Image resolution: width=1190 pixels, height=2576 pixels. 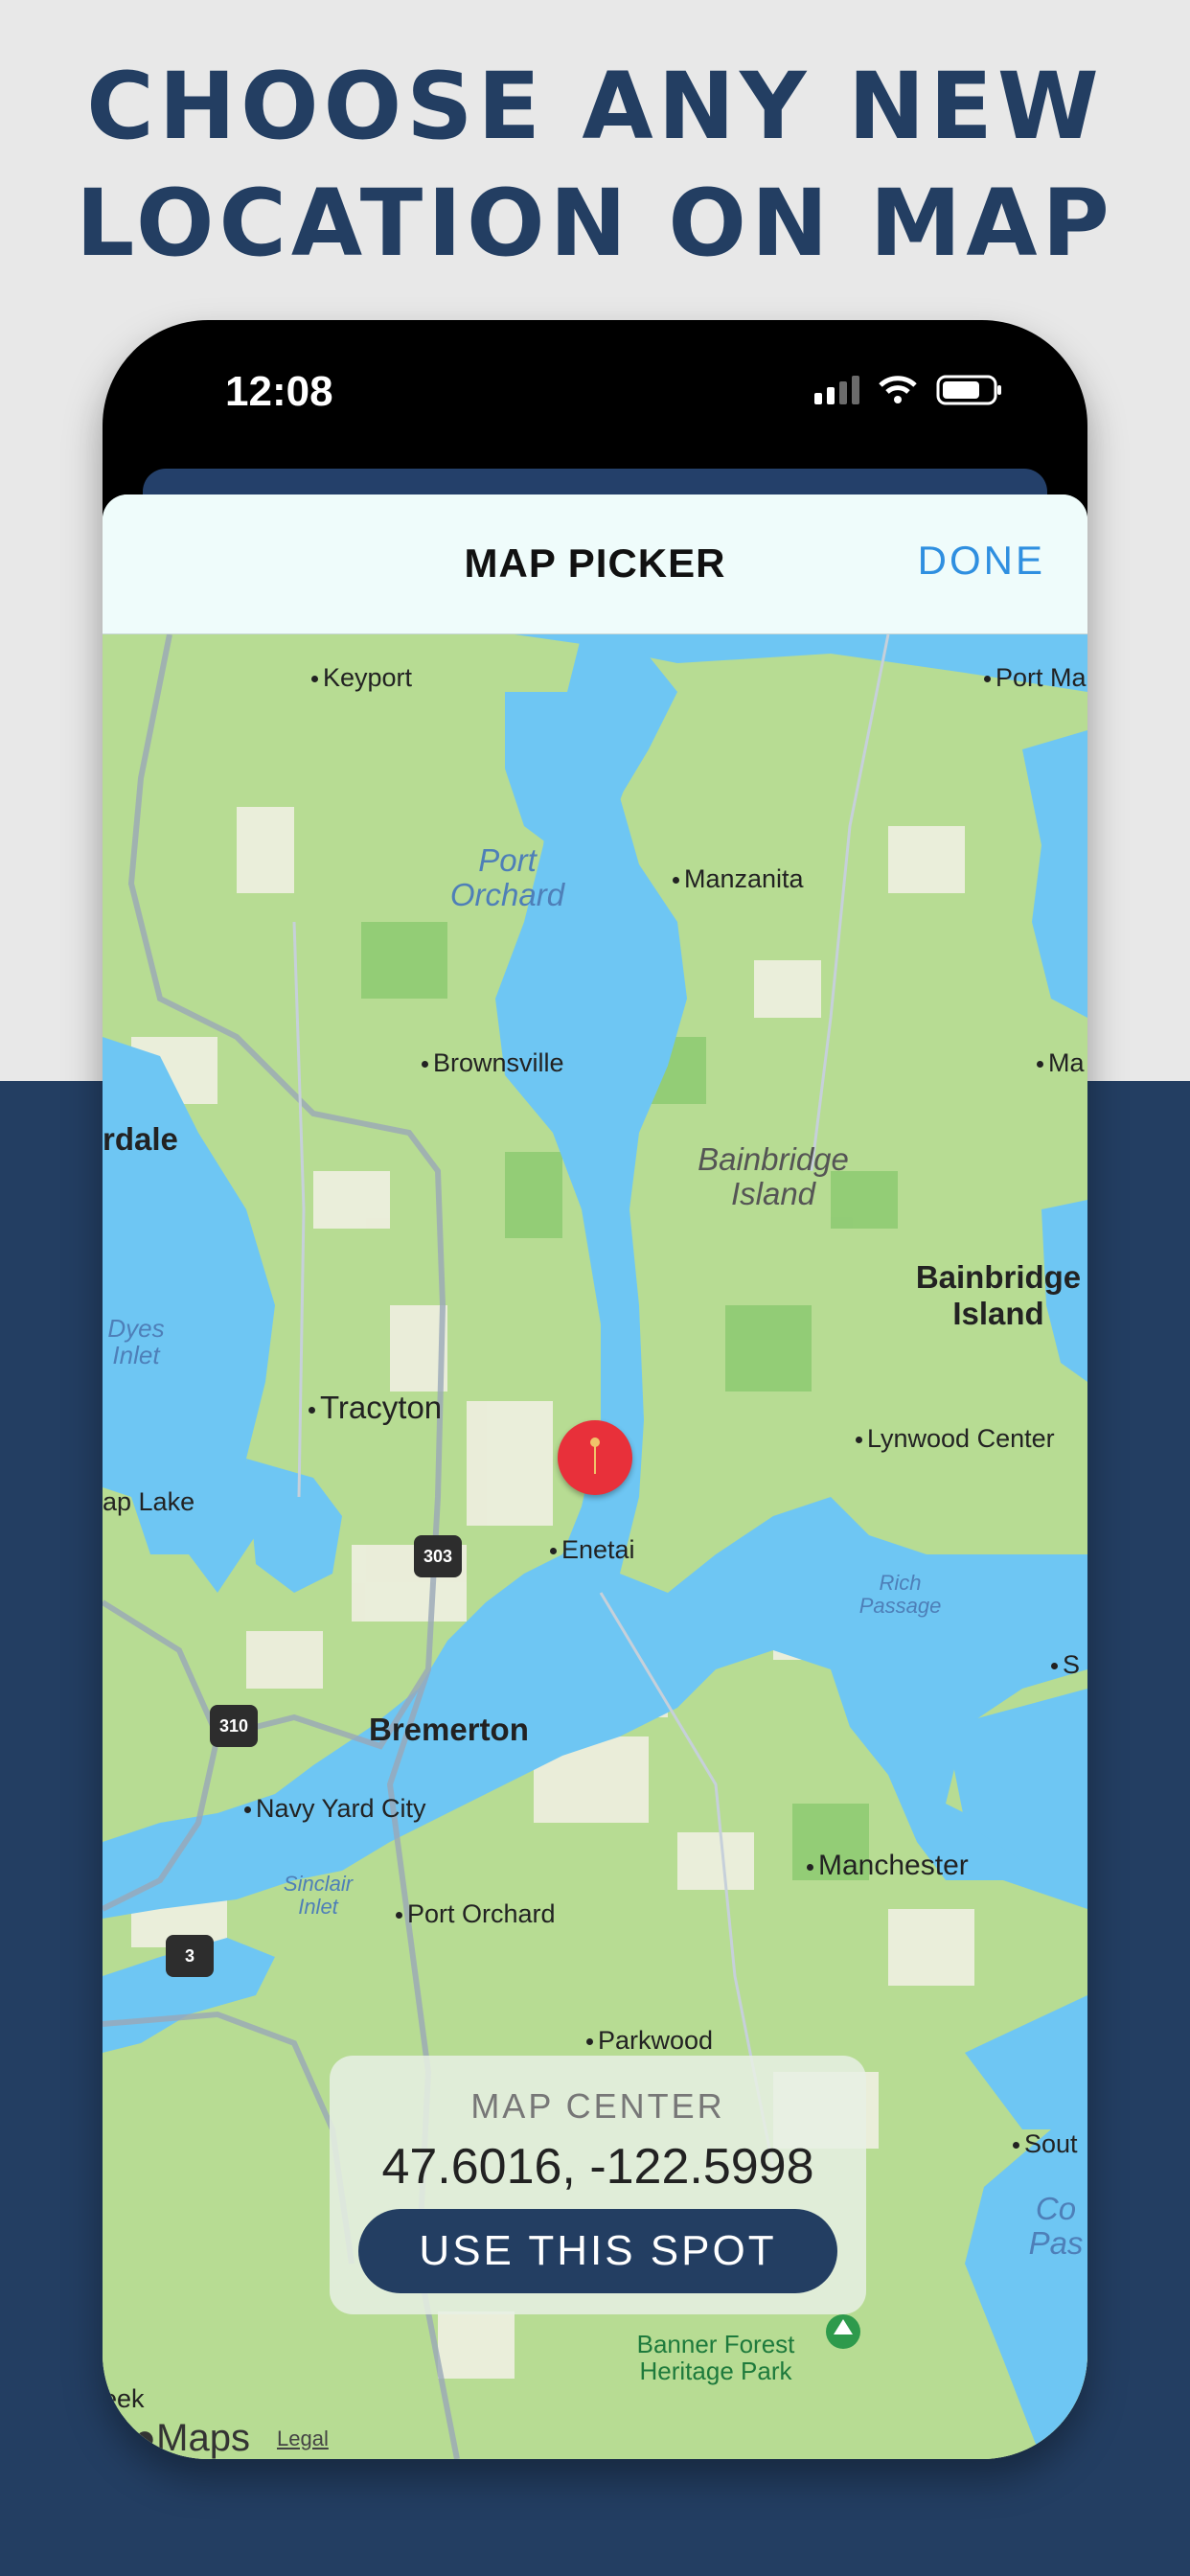 What do you see at coordinates (234, 1726) in the screenshot?
I see `highway-shield-310: 310` at bounding box center [234, 1726].